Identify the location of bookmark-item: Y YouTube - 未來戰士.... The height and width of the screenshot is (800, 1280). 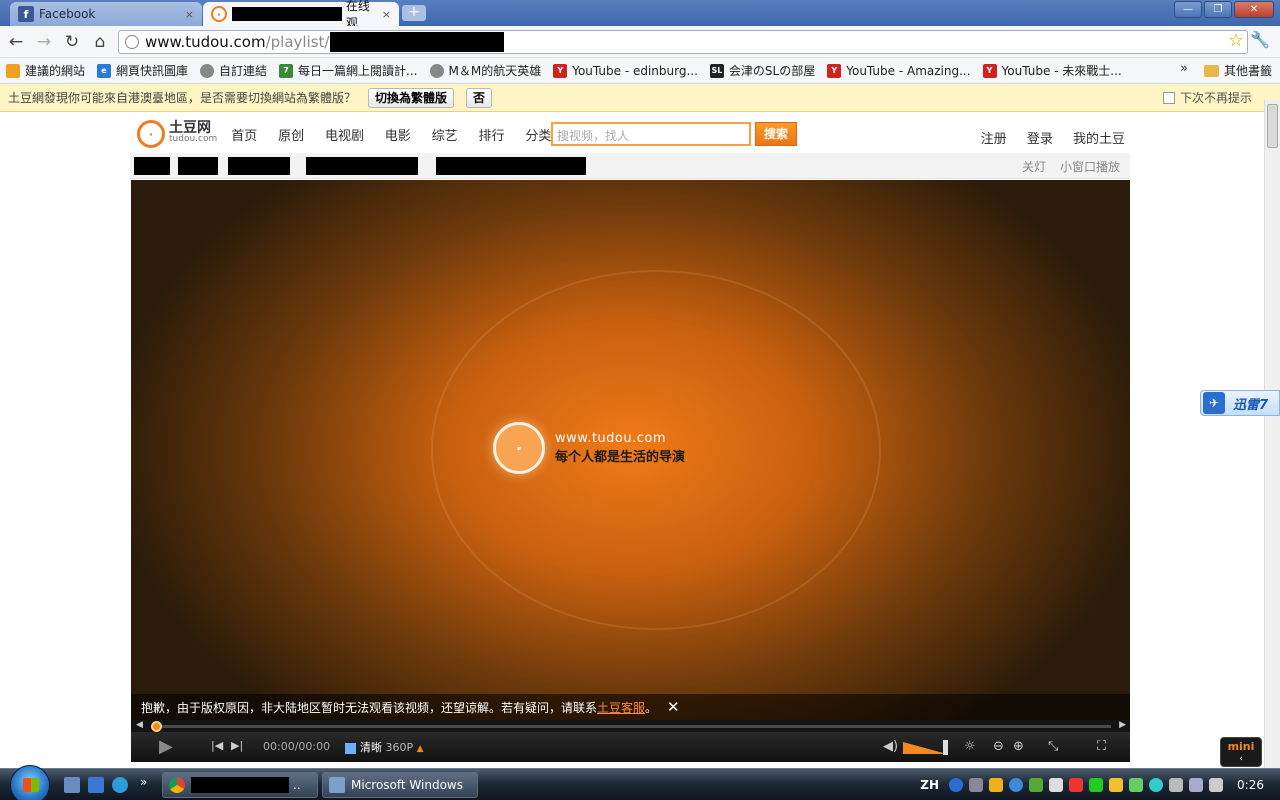
(1052, 70).